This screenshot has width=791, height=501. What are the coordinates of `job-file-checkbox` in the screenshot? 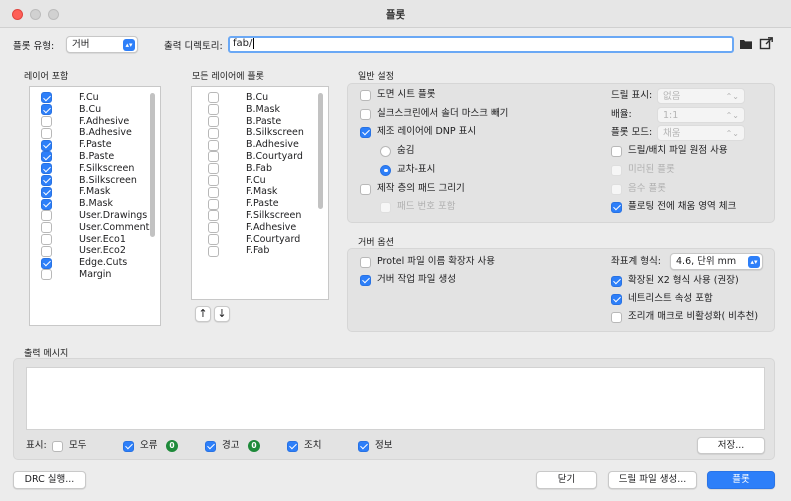 It's located at (365, 280).